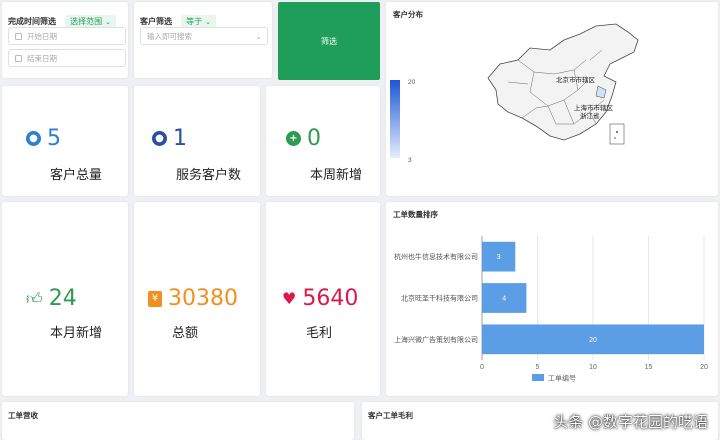 The height and width of the screenshot is (440, 720). Describe the element at coordinates (704, 367) in the screenshot. I see `x-tick-label: 20` at that location.